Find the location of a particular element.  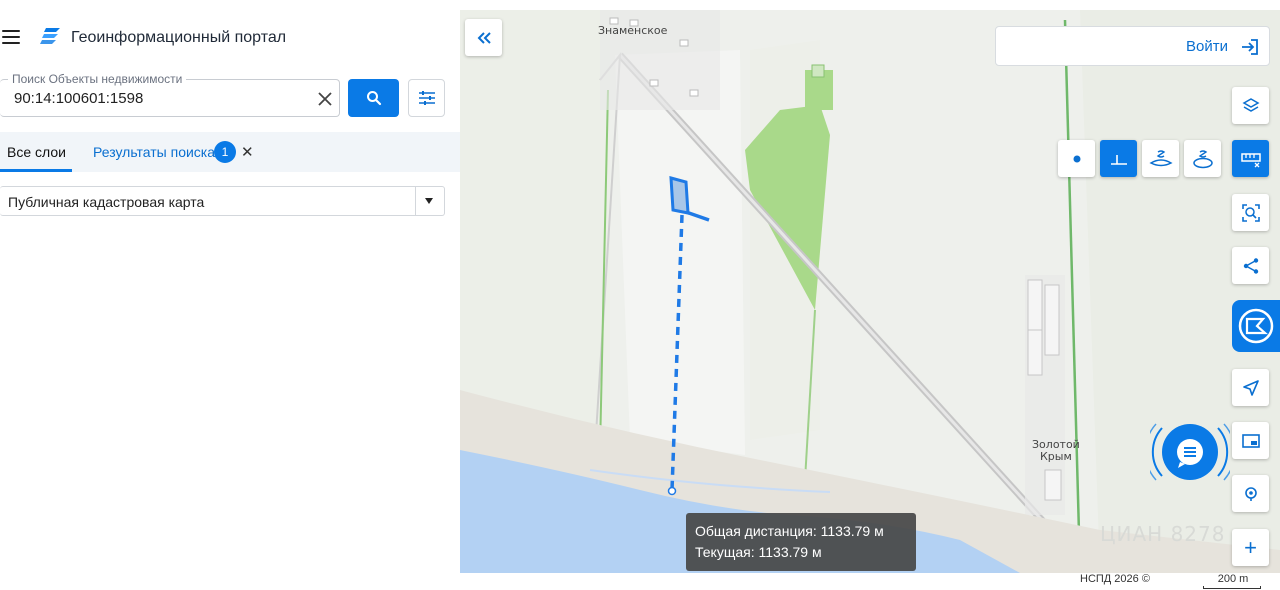

point-measure-button is located at coordinates (1076, 158).